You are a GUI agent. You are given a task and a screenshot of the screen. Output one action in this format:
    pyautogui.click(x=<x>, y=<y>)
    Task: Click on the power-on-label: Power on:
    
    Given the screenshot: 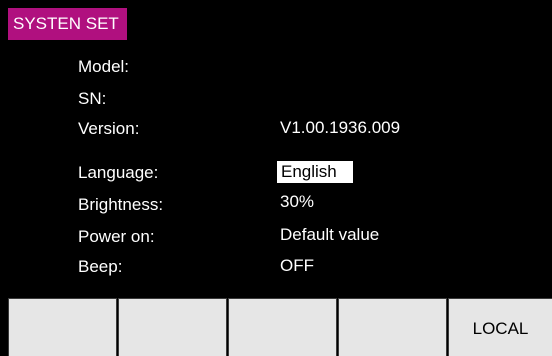 What is the action you would take?
    pyautogui.click(x=116, y=236)
    